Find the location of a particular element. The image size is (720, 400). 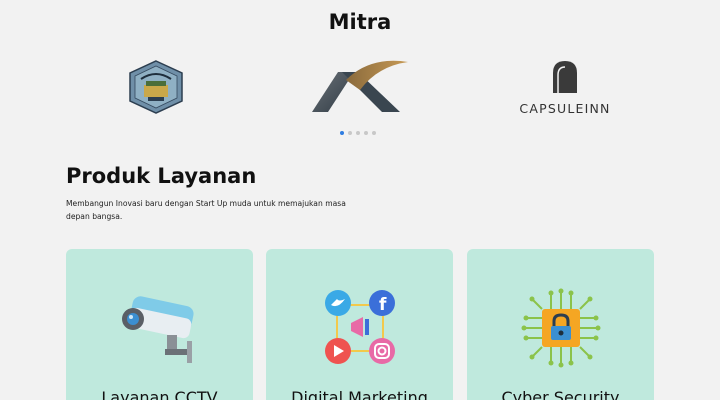

circuit-lock-icon is located at coordinates (560, 328).